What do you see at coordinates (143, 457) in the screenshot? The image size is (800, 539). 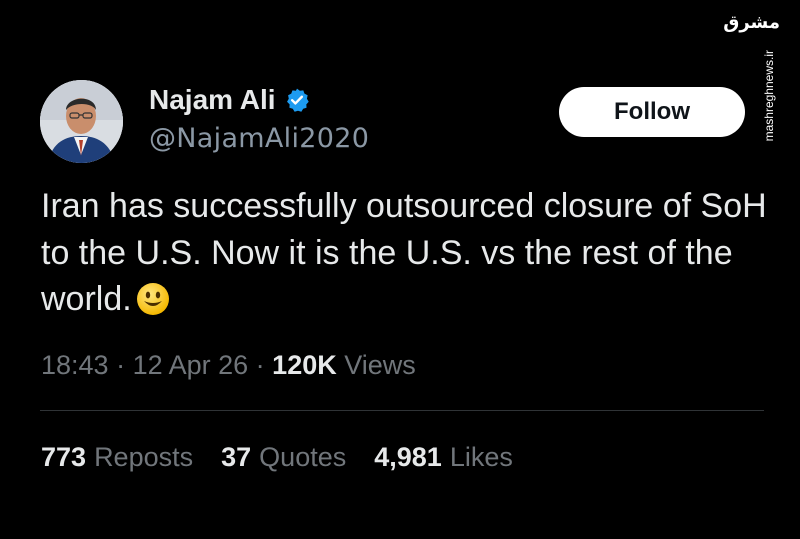 I see `reposts-label: Reposts` at bounding box center [143, 457].